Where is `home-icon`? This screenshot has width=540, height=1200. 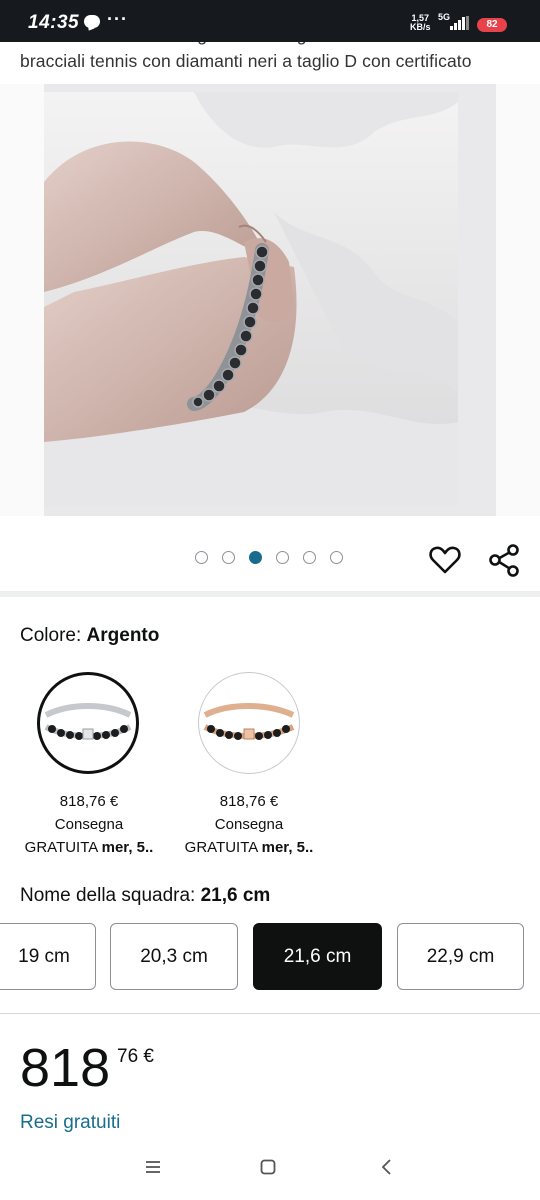 home-icon is located at coordinates (268, 1167).